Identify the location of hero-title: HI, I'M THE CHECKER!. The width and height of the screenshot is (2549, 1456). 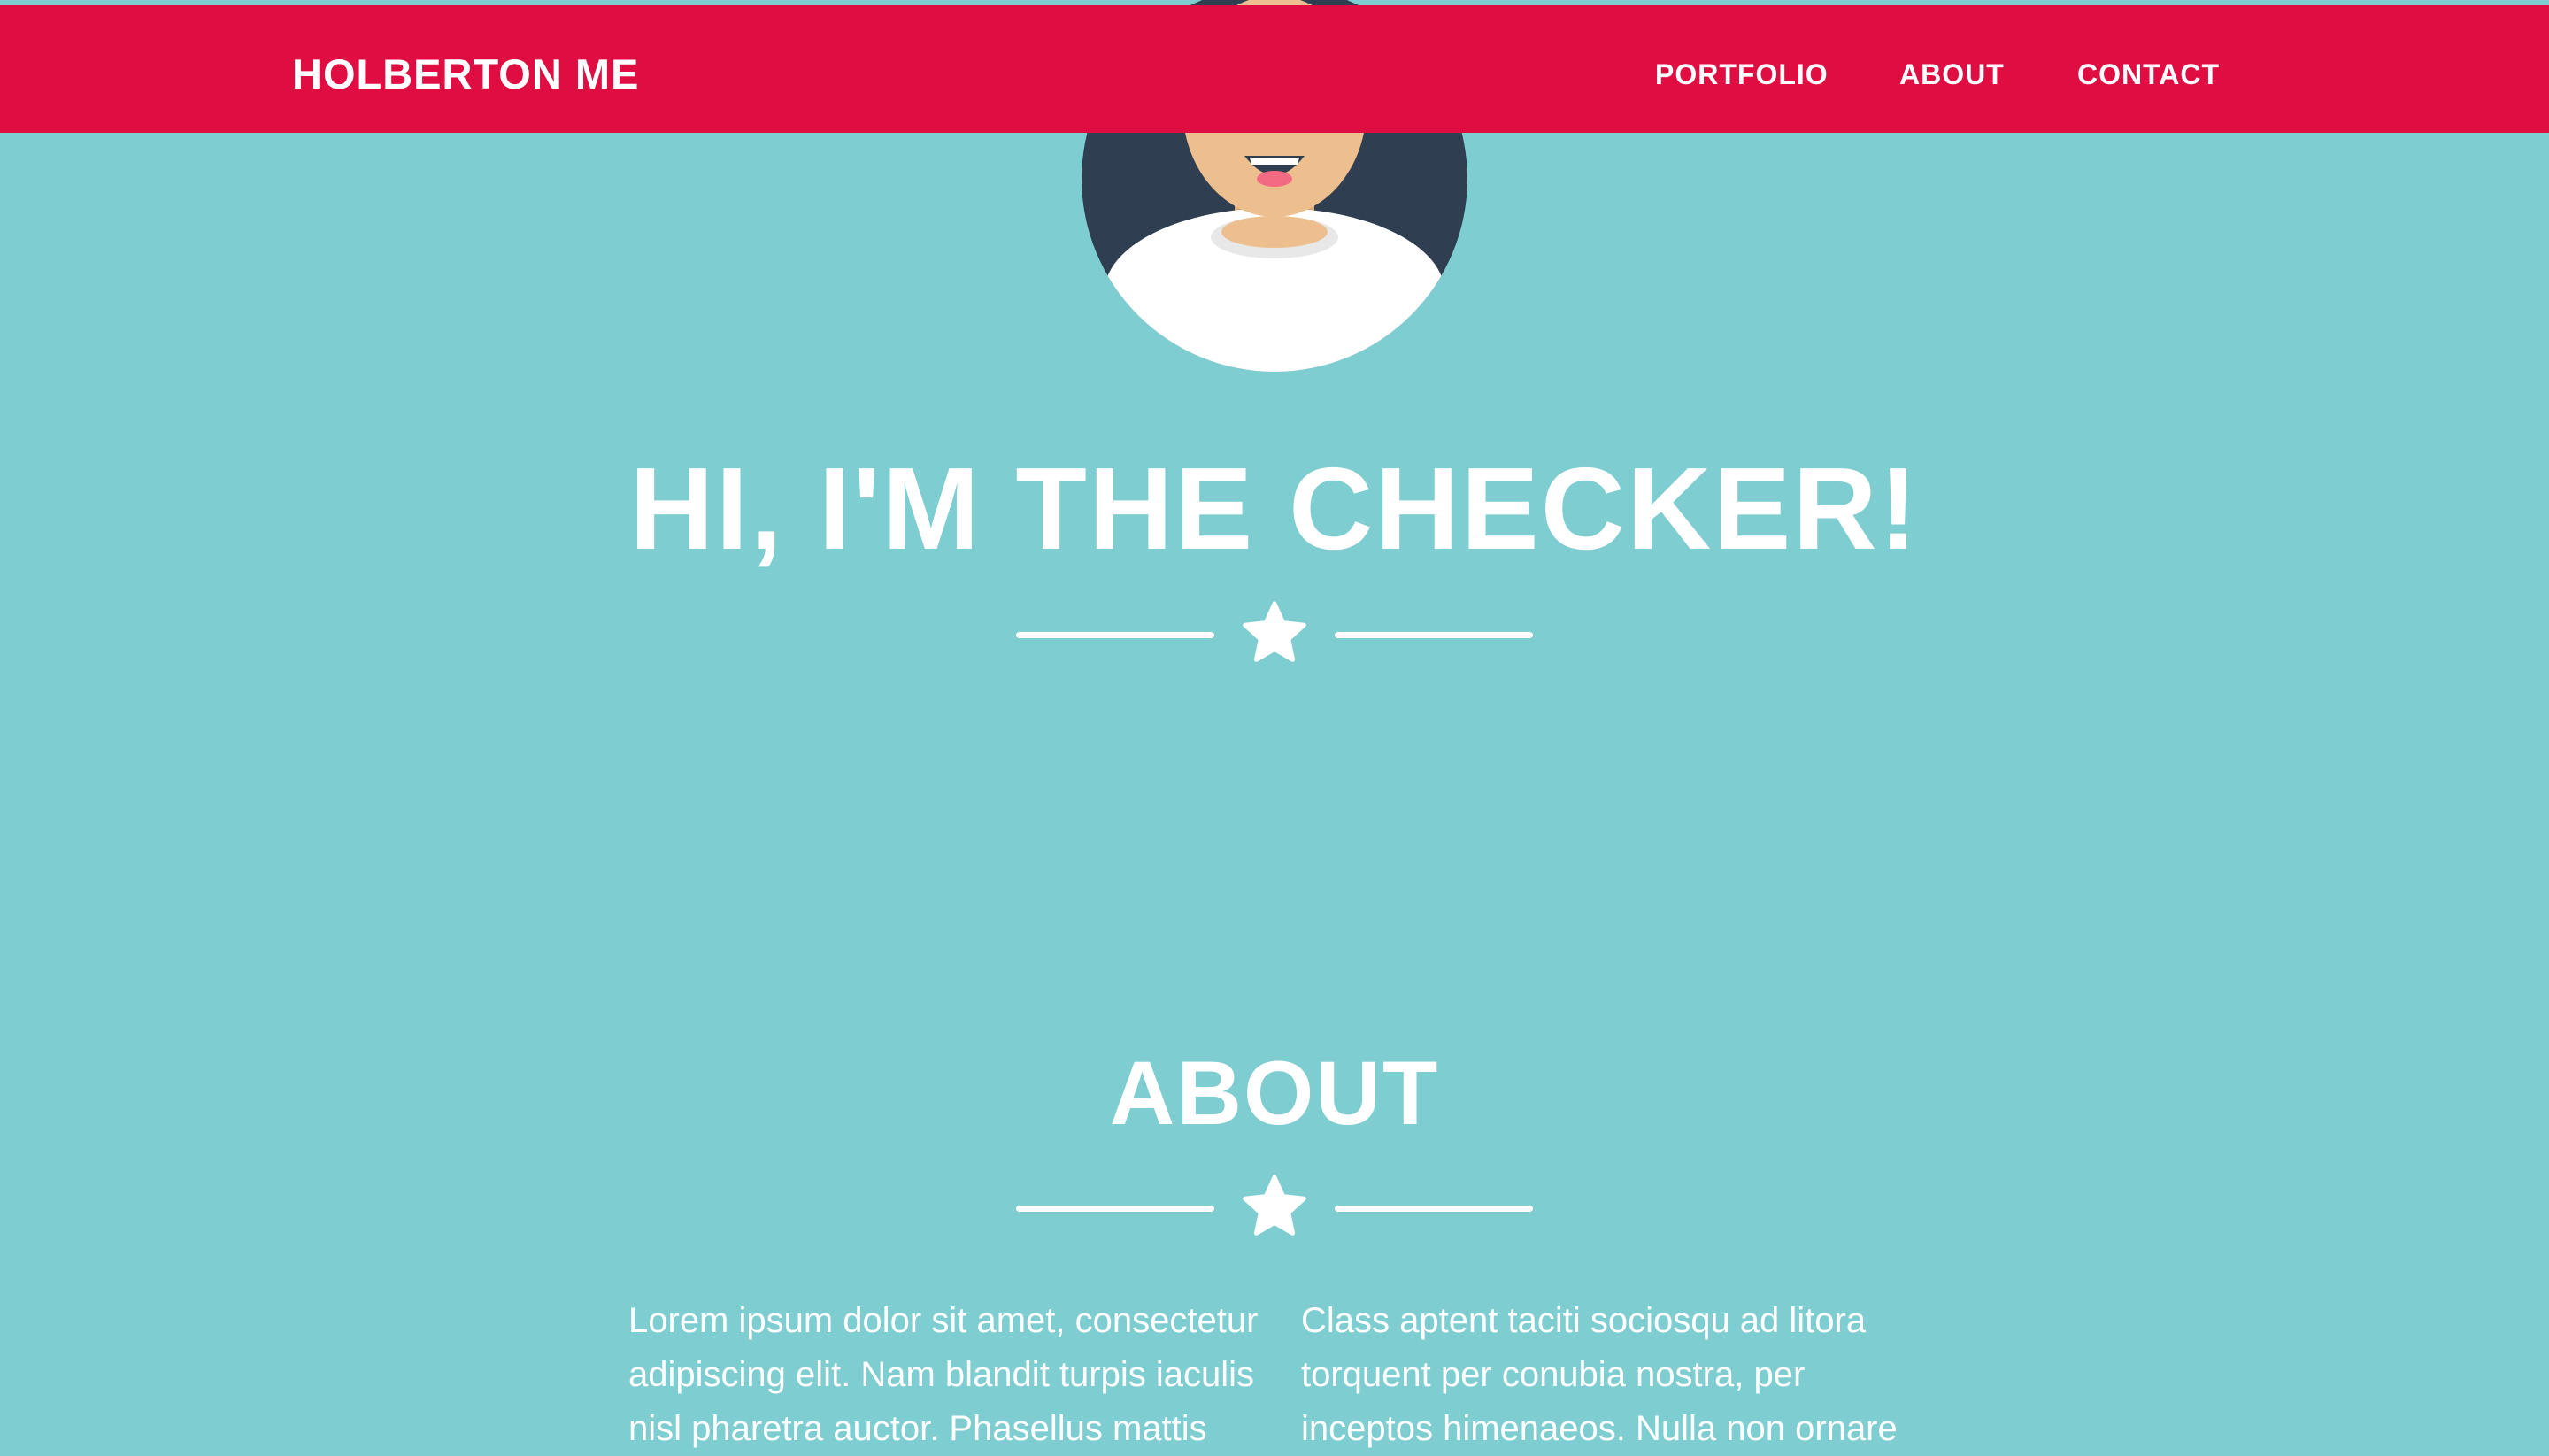
(1275, 508).